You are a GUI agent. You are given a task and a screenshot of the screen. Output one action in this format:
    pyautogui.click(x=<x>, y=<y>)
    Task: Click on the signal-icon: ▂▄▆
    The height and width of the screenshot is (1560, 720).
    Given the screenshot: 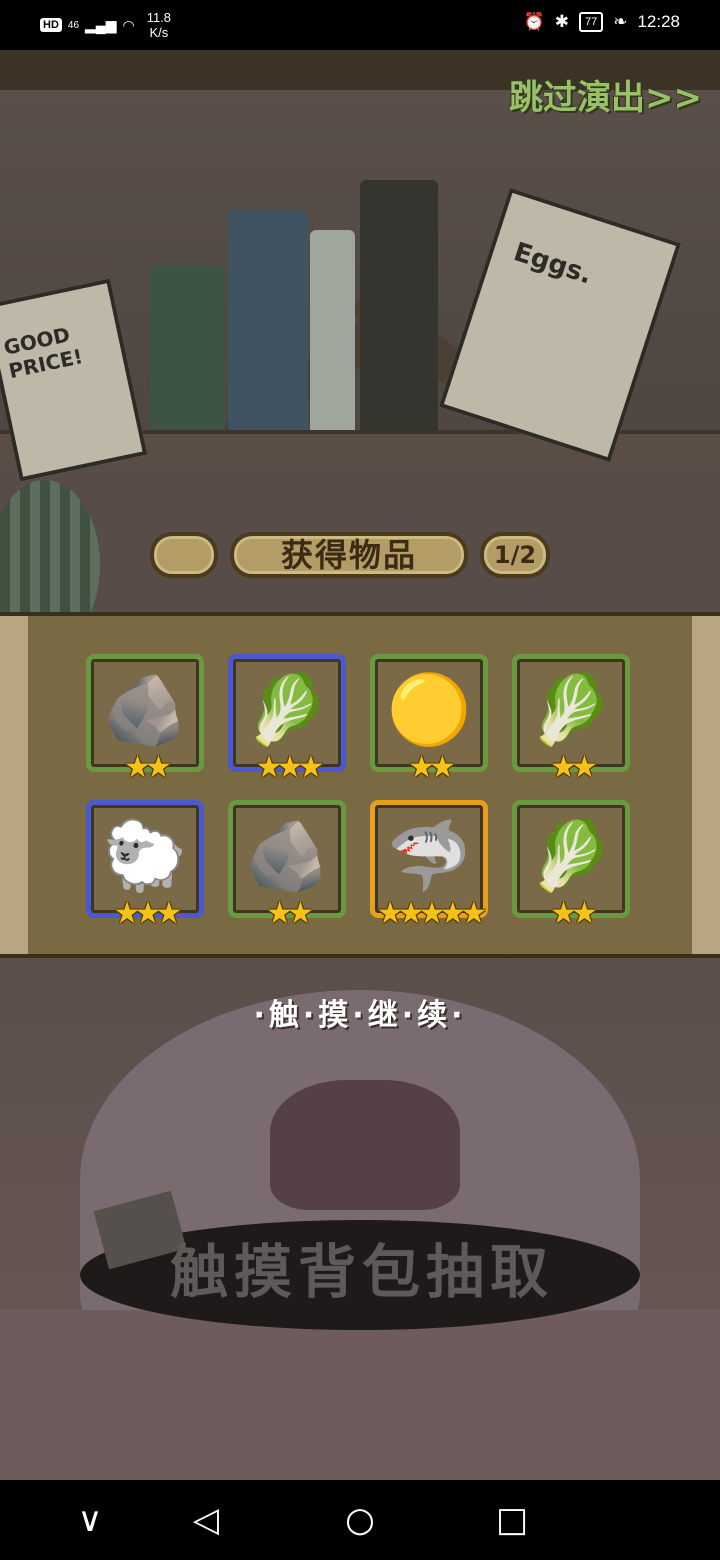 What is the action you would take?
    pyautogui.click(x=101, y=24)
    